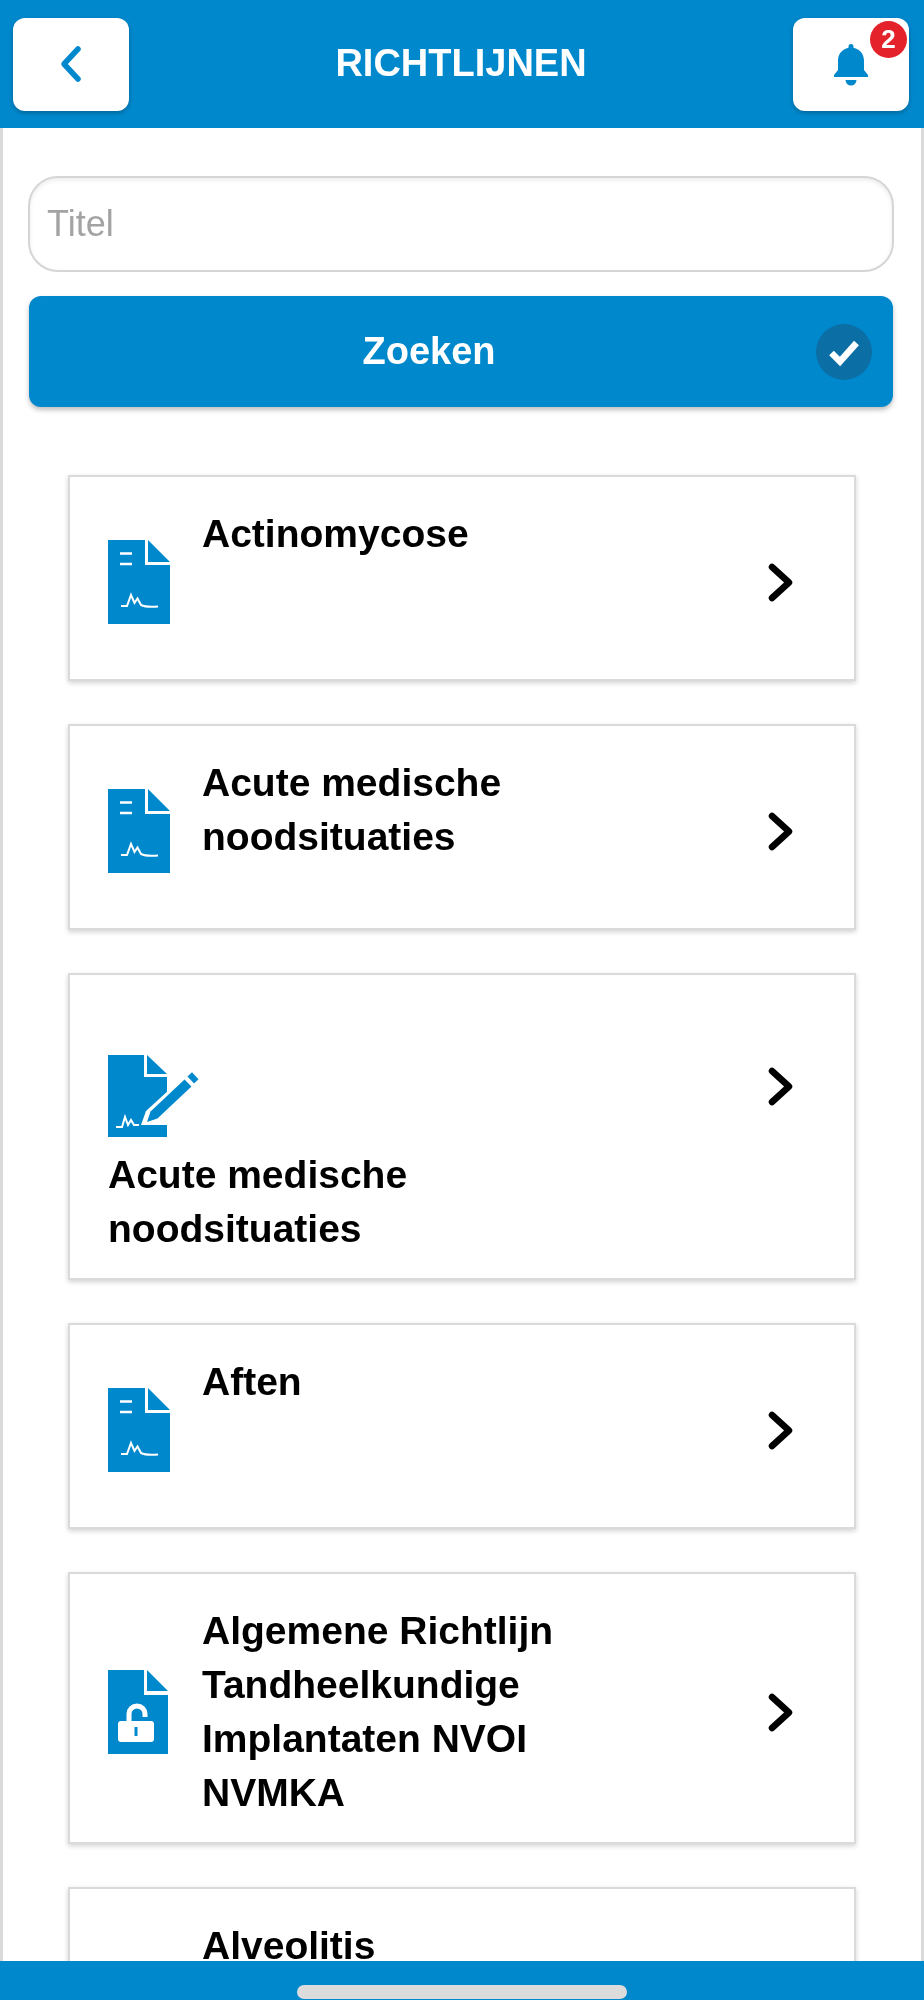 Image resolution: width=924 pixels, height=2000 pixels. What do you see at coordinates (289, 1942) in the screenshot?
I see `guideline-title: Alveolitis` at bounding box center [289, 1942].